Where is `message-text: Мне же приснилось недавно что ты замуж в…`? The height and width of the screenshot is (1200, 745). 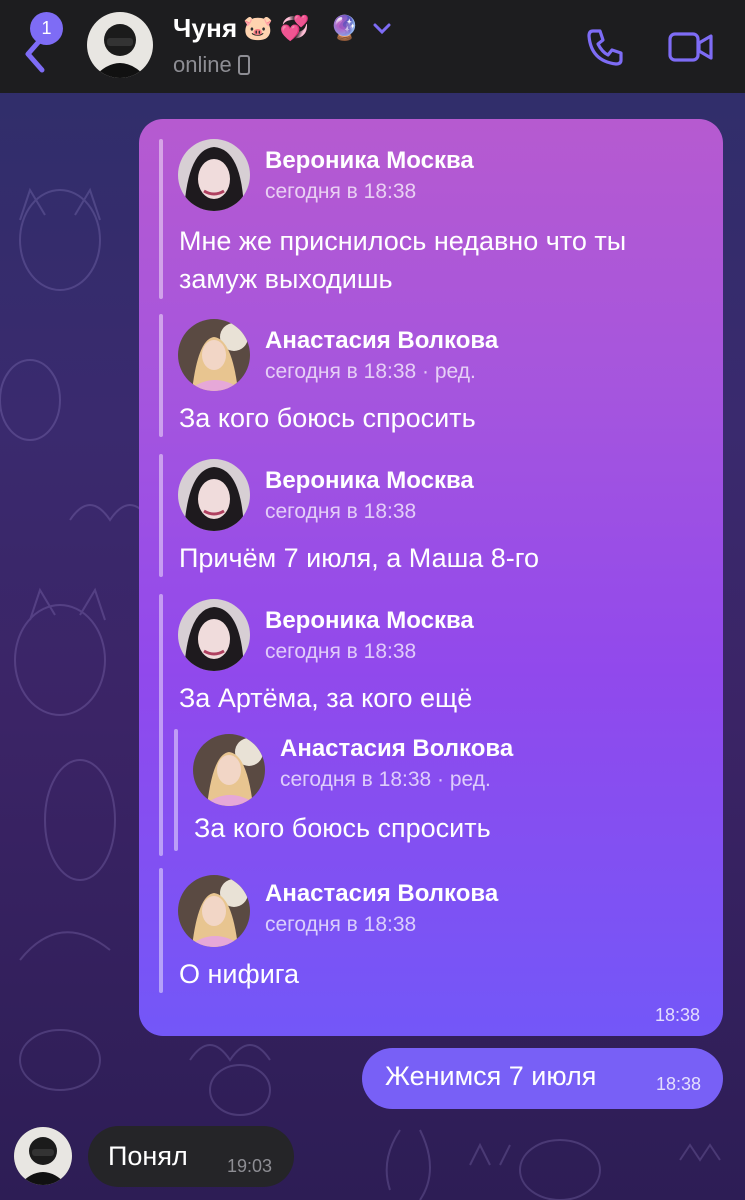
message-text: Мне же приснилось недавно что ты замуж в… is located at coordinates (402, 260).